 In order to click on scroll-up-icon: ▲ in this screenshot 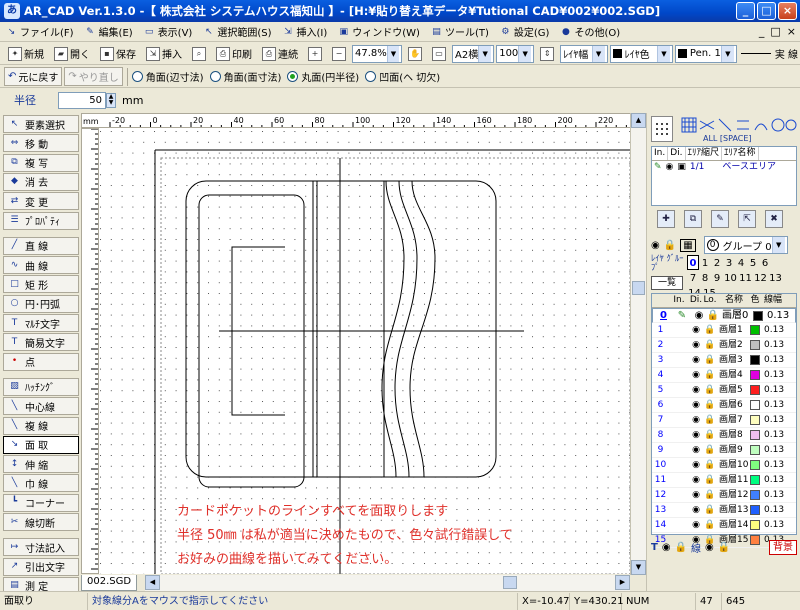, I will do `click(638, 120)`.